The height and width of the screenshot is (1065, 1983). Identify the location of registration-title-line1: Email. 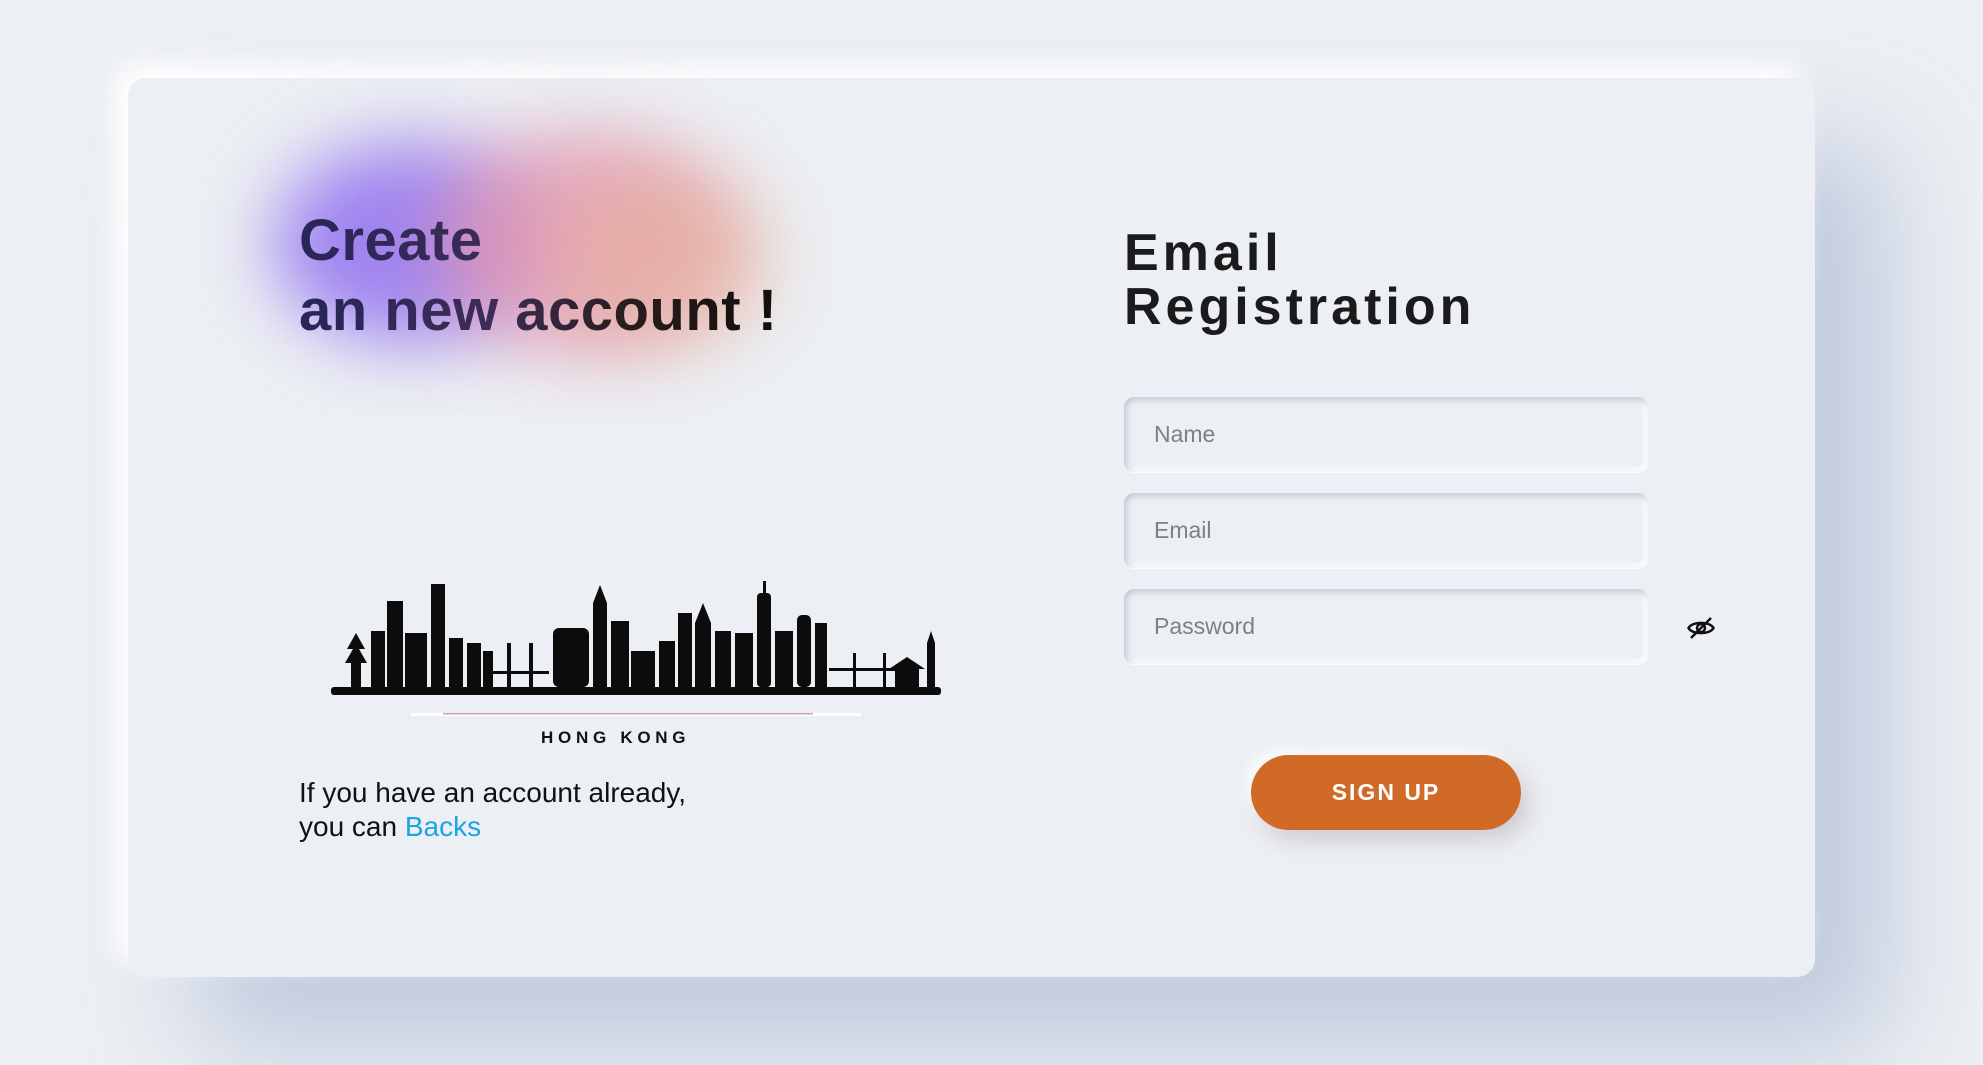
(1203, 253).